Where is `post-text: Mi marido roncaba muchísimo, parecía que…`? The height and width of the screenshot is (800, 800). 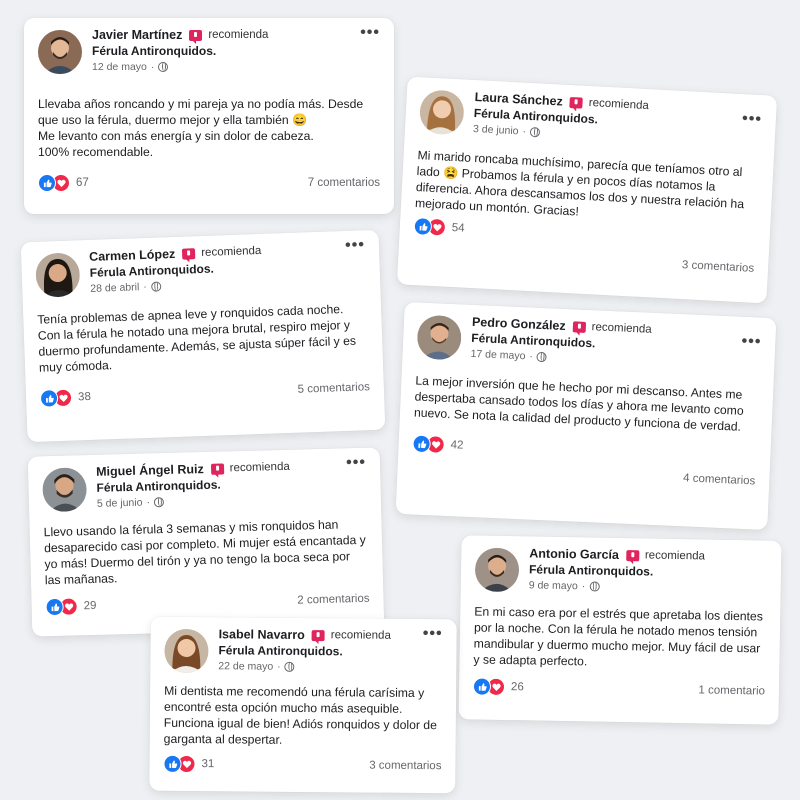
post-text: Mi marido roncaba muchísimo, parecía que… is located at coordinates (579, 183).